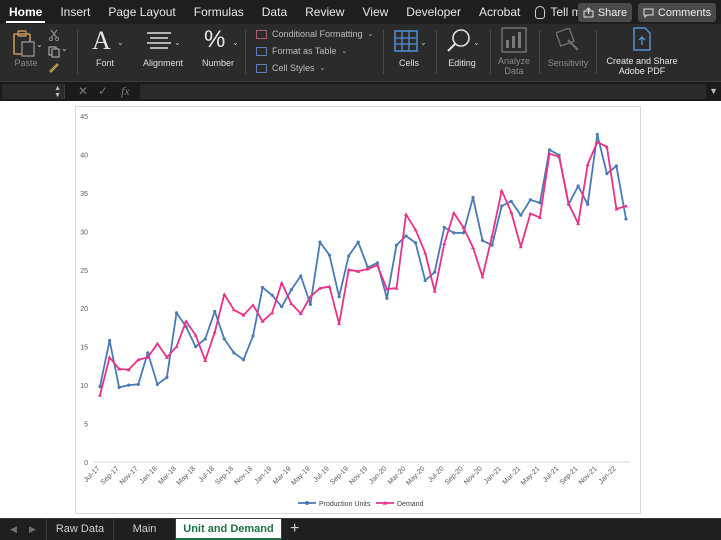  What do you see at coordinates (84, 117) in the screenshot?
I see `y-tick-label: 45` at bounding box center [84, 117].